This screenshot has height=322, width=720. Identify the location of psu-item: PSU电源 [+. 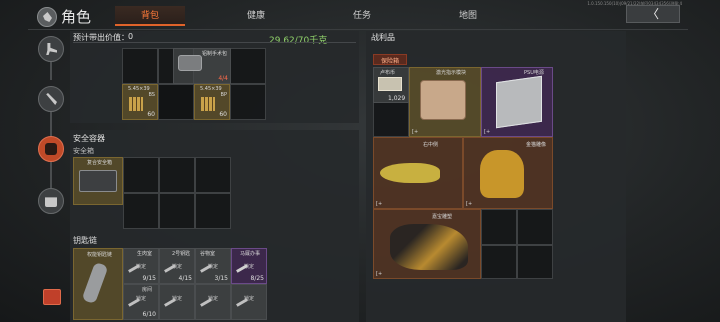
(517, 102).